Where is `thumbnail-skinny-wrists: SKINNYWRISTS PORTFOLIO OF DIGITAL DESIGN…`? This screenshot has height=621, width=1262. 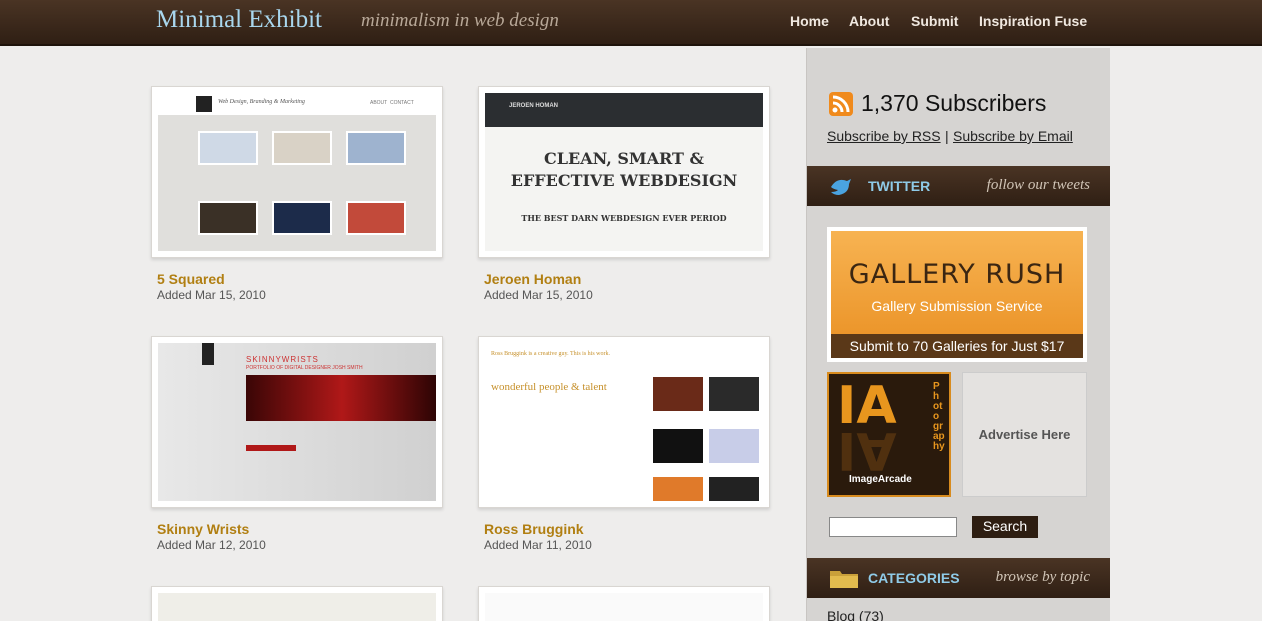 thumbnail-skinny-wrists: SKINNYWRISTS PORTFOLIO OF DIGITAL DESIGN… is located at coordinates (297, 422).